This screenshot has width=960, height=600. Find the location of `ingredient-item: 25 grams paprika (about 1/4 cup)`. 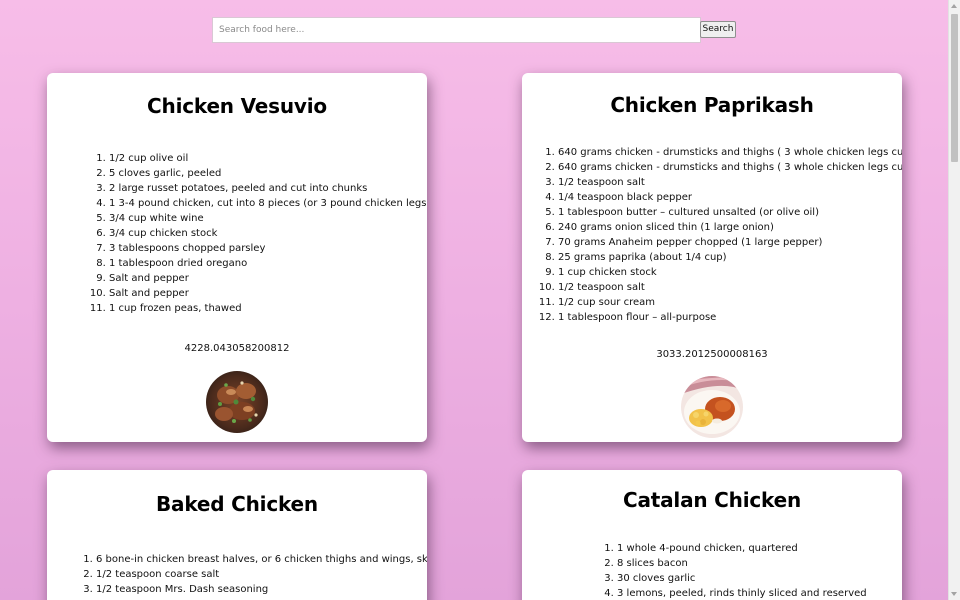

ingredient-item: 25 grams paprika (about 1/4 cup) is located at coordinates (730, 257).